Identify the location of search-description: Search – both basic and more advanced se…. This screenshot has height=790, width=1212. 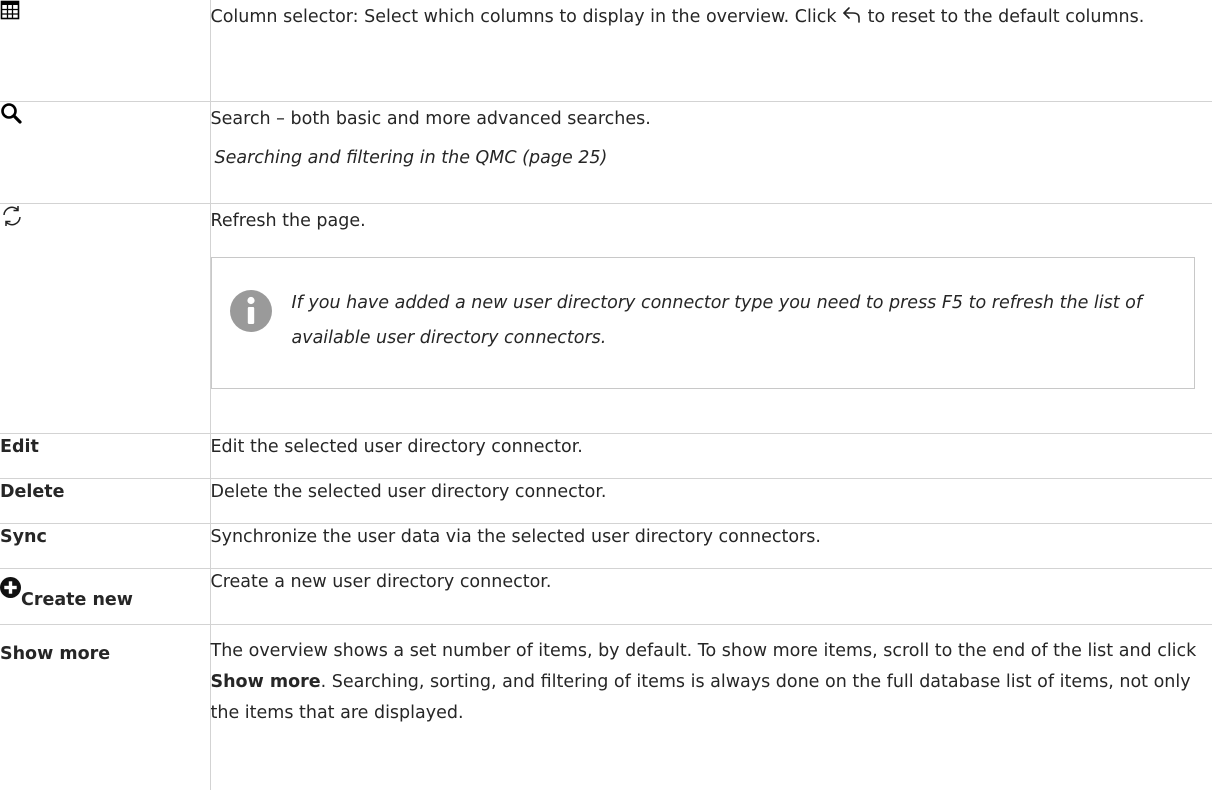
(430, 118).